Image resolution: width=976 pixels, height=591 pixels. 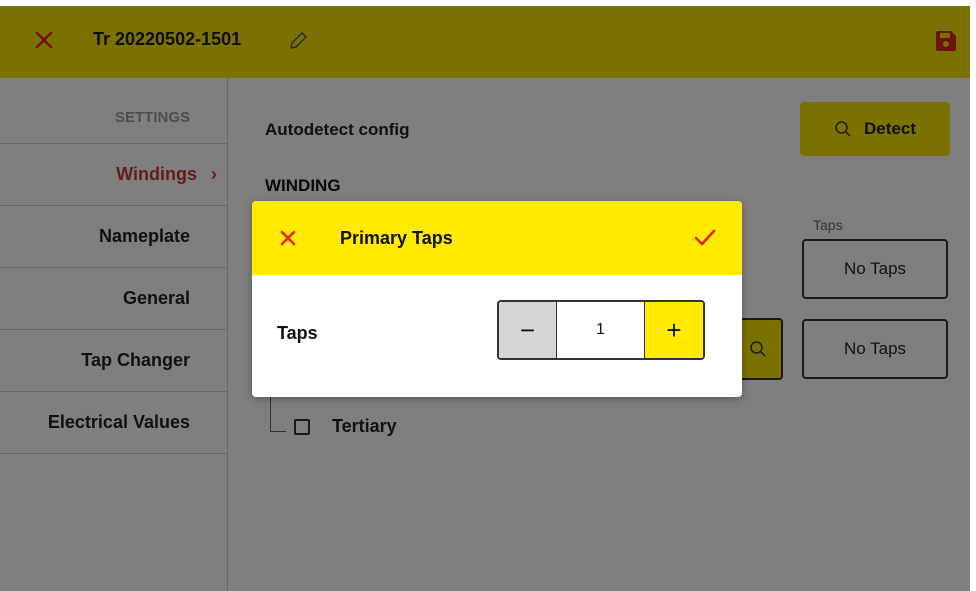 I want to click on dialog-header: Primary Taps, so click(x=497, y=238).